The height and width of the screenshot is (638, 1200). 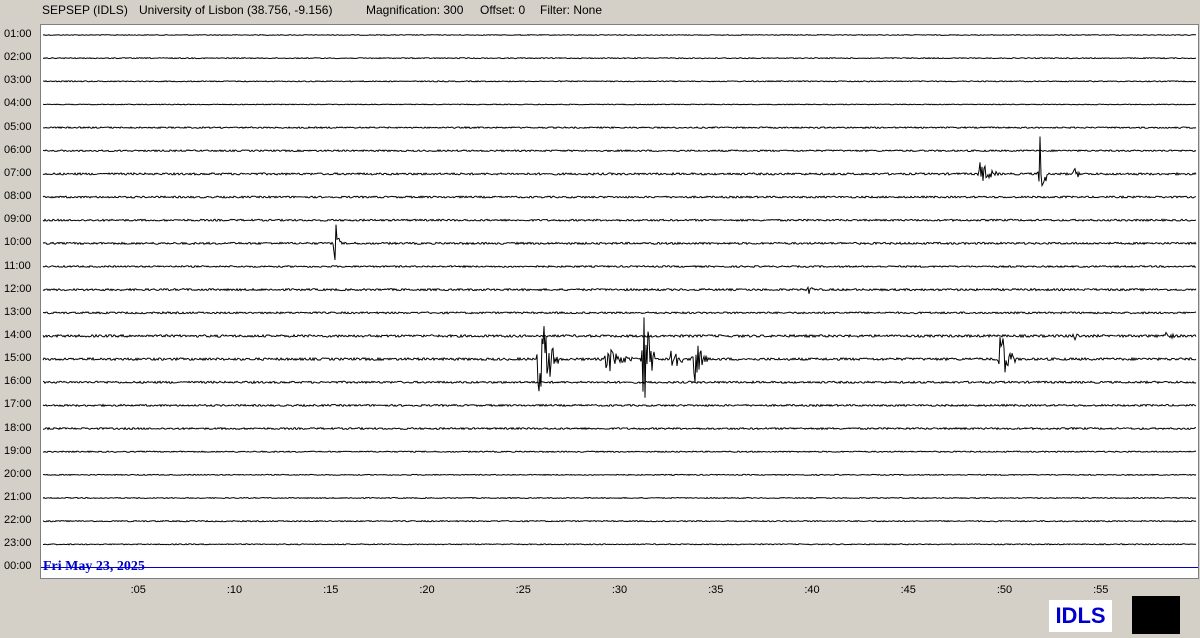 What do you see at coordinates (18, 381) in the screenshot?
I see `hour-label: 16:00` at bounding box center [18, 381].